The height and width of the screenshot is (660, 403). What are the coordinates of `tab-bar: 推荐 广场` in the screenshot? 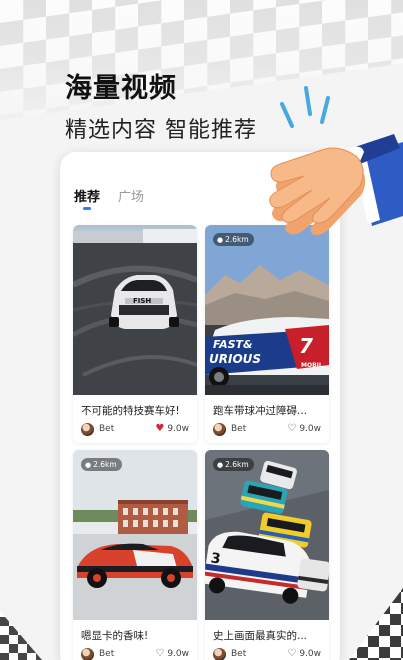 It's located at (109, 195).